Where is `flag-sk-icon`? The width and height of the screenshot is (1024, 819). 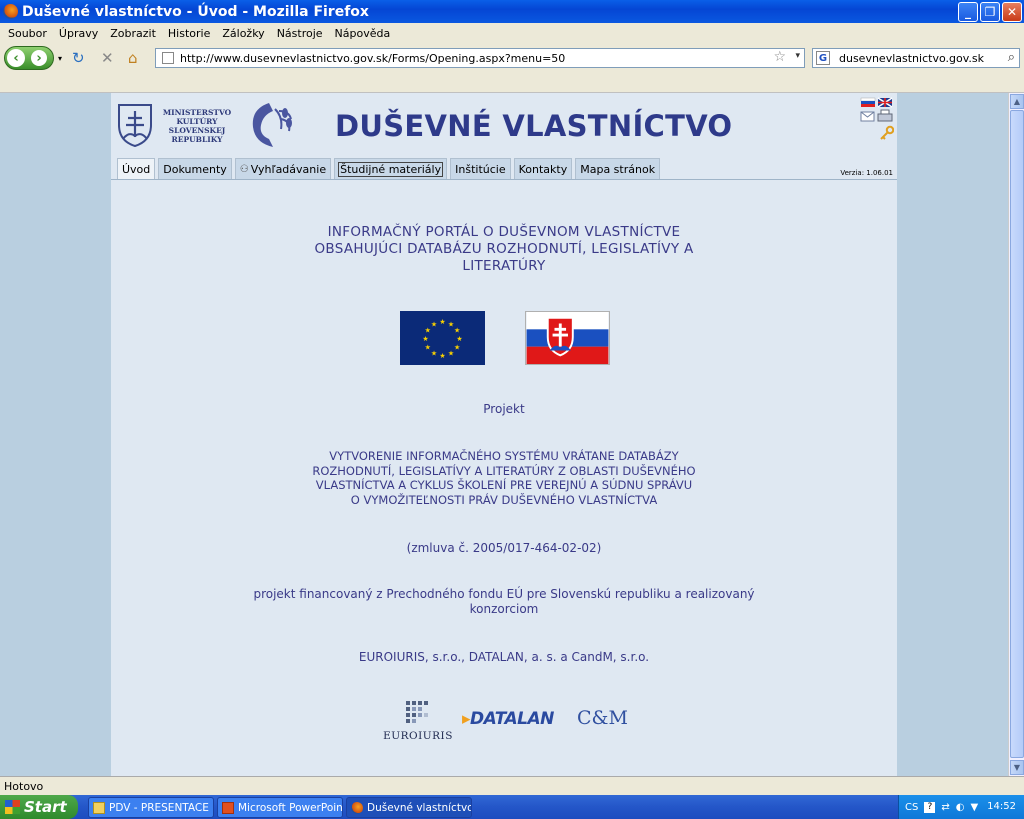
flag-sk-icon is located at coordinates (868, 102).